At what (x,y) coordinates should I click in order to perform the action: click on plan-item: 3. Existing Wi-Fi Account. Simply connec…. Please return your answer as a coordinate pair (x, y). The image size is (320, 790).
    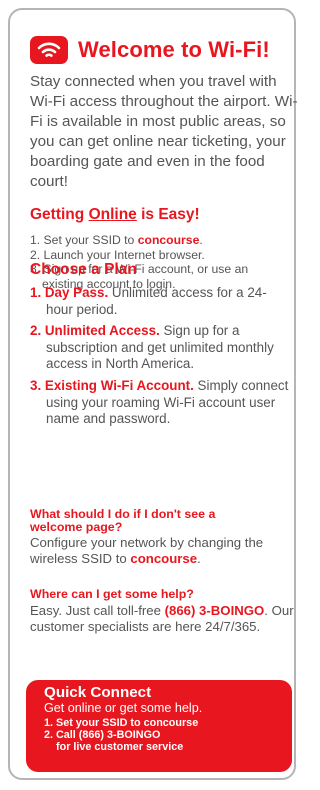
    Looking at the image, I should click on (159, 402).